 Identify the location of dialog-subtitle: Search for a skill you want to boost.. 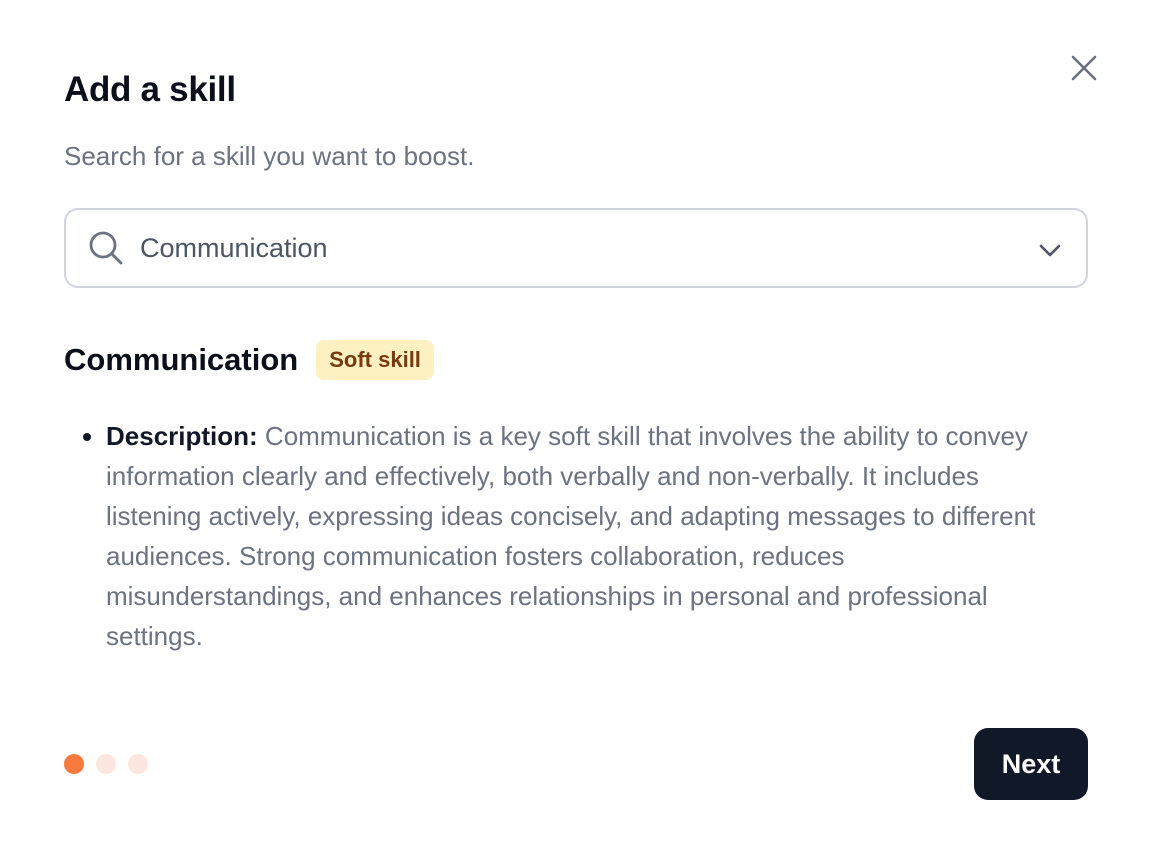
(269, 156).